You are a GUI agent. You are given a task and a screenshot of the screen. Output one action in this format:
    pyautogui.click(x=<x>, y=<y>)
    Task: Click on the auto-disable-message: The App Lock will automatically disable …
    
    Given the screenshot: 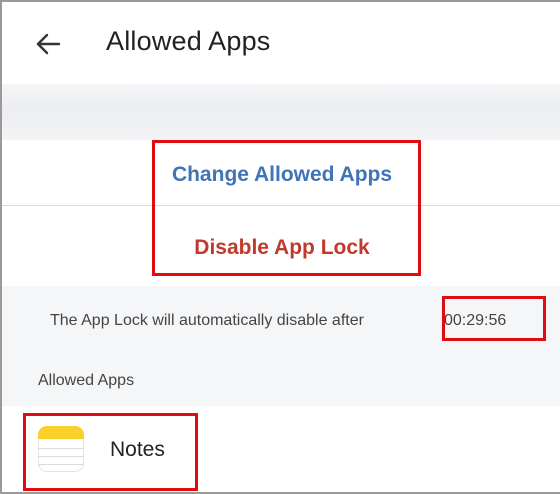 What is the action you would take?
    pyautogui.click(x=207, y=320)
    